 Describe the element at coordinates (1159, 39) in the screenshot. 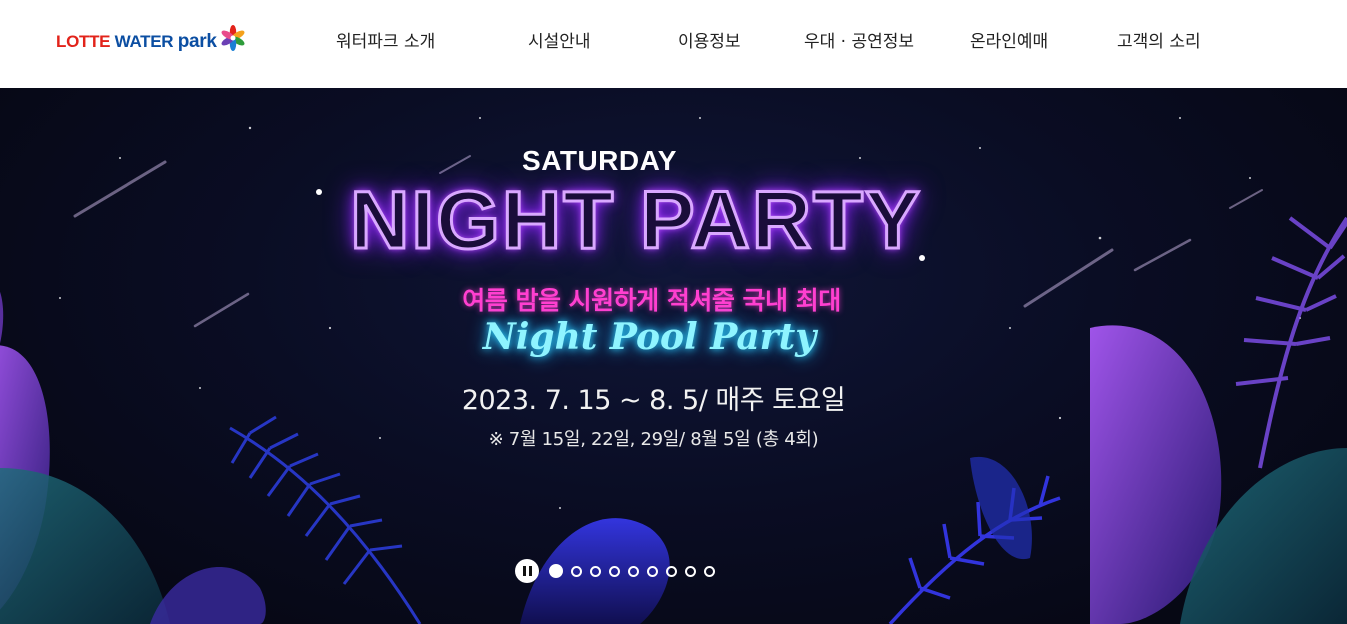

I see `nav-item-customer-voice: 고객의 소리` at that location.